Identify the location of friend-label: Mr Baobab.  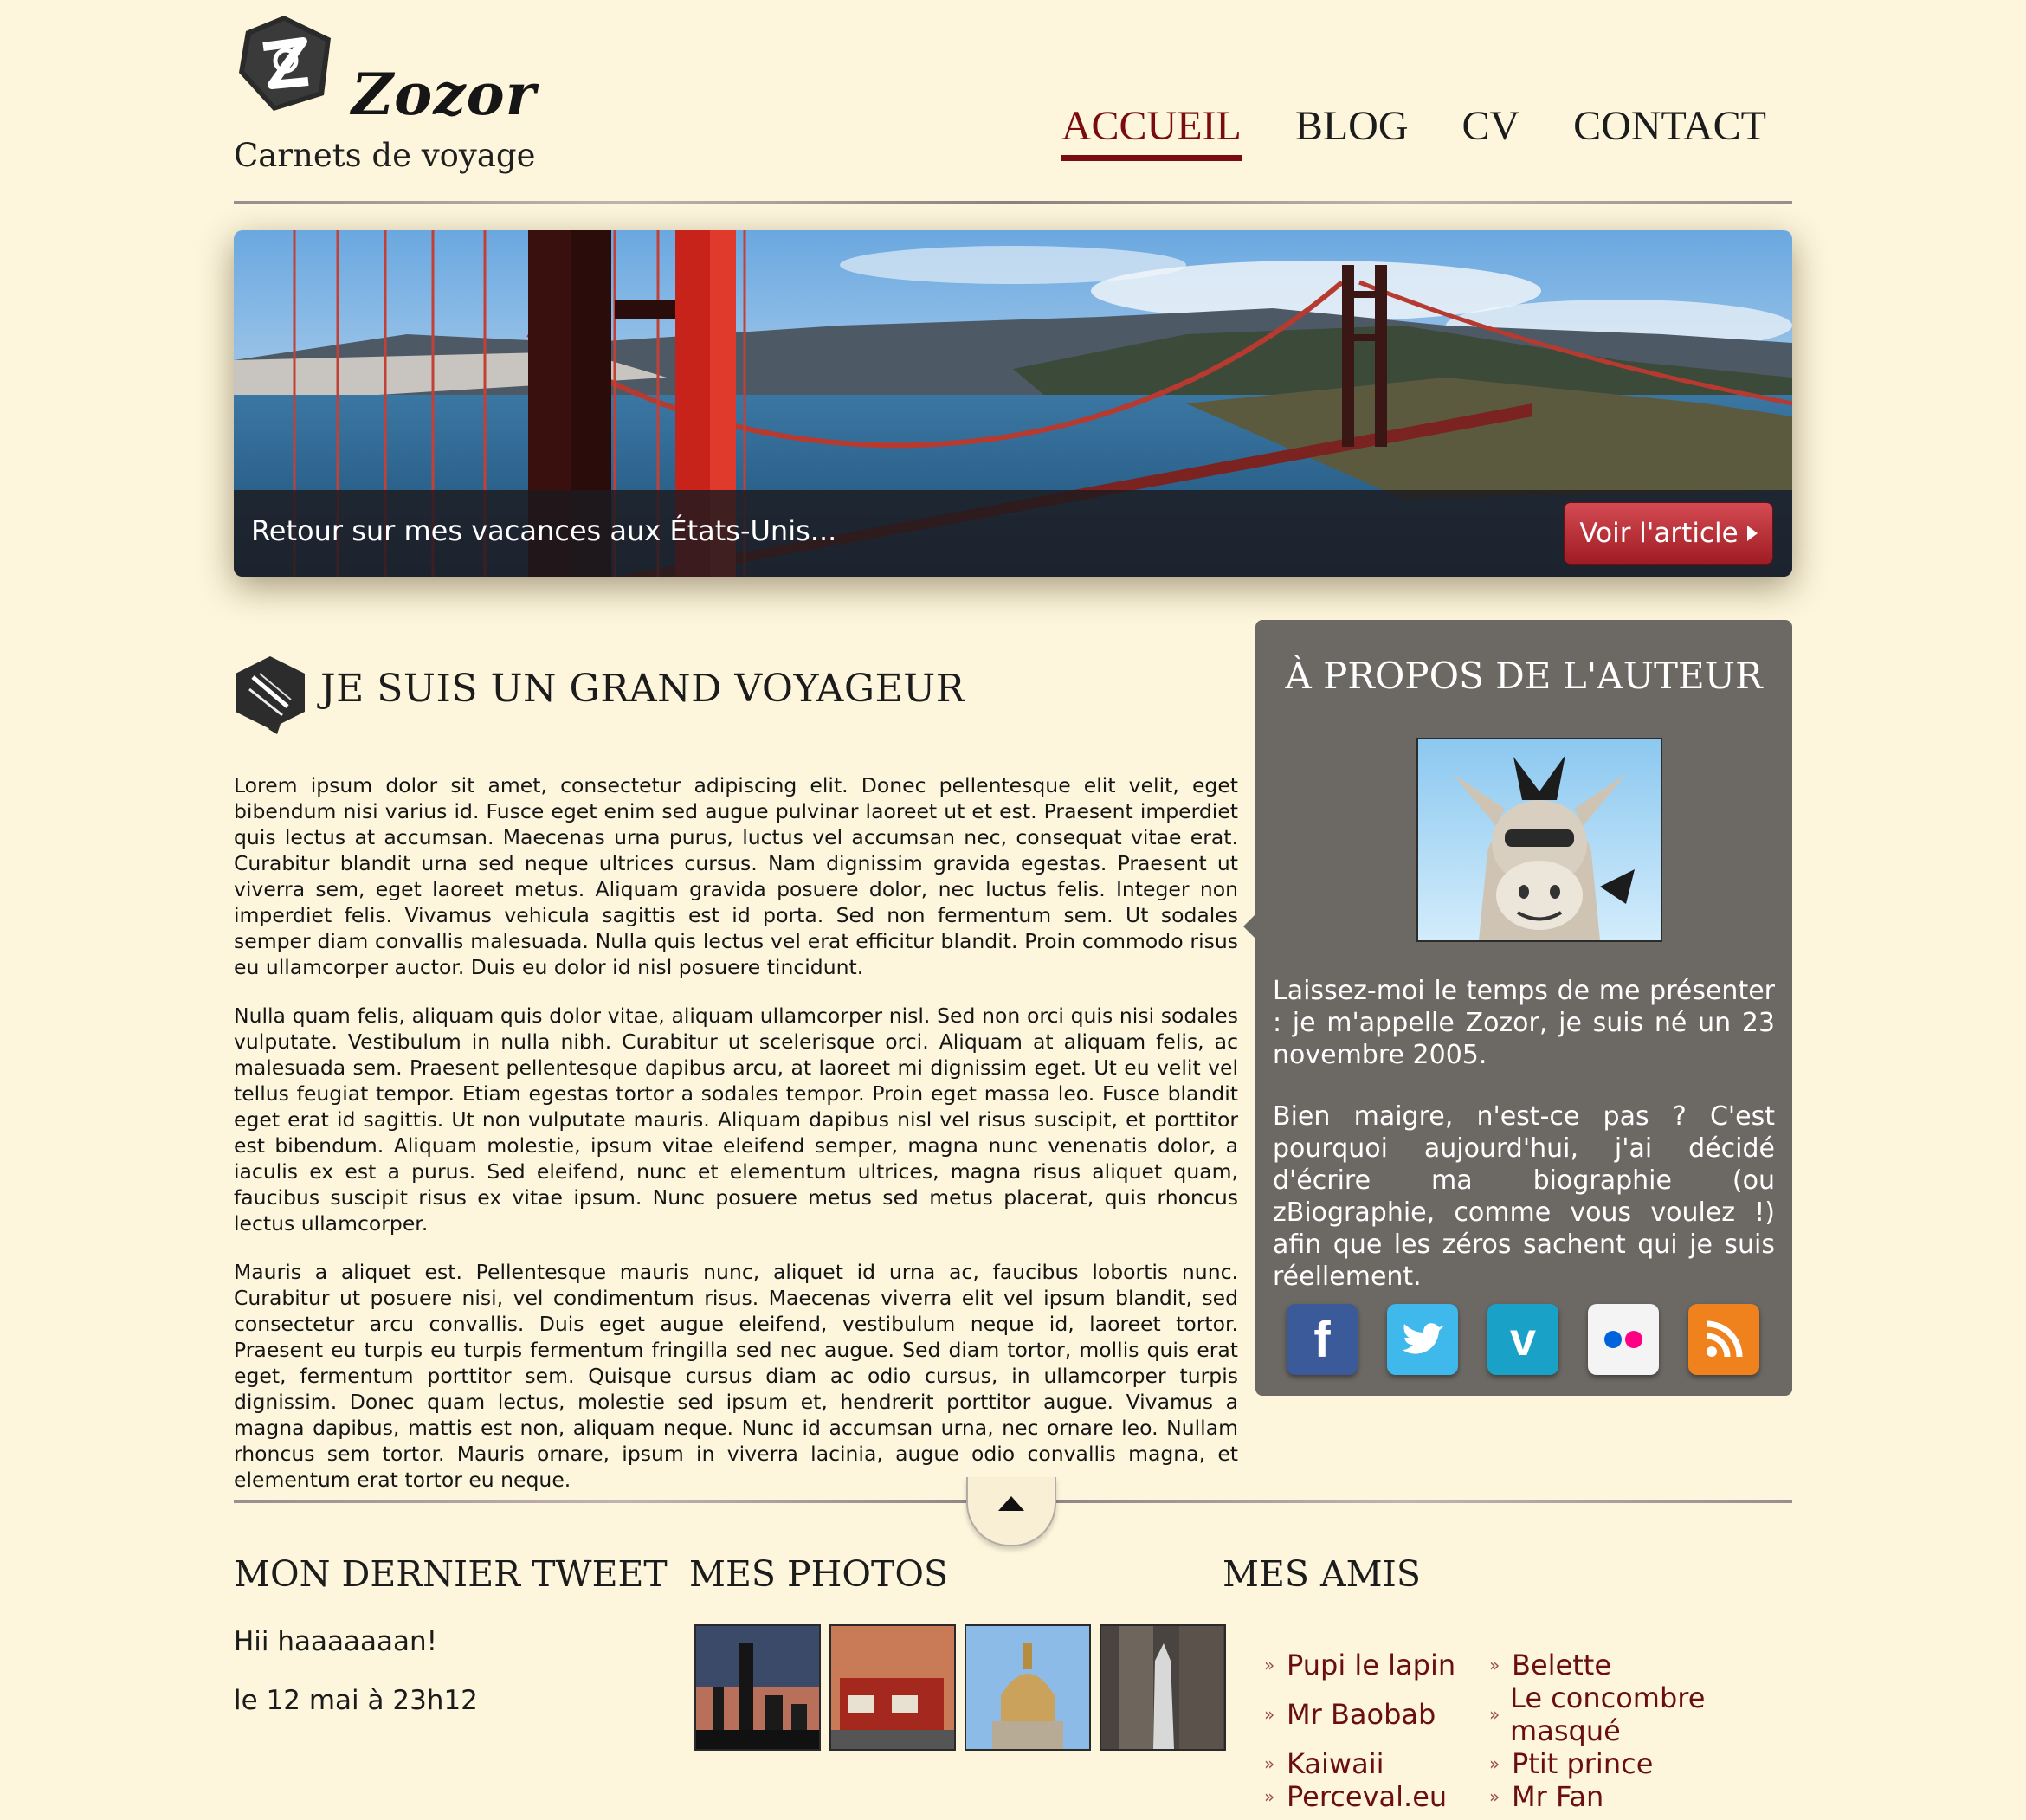
(1362, 1714).